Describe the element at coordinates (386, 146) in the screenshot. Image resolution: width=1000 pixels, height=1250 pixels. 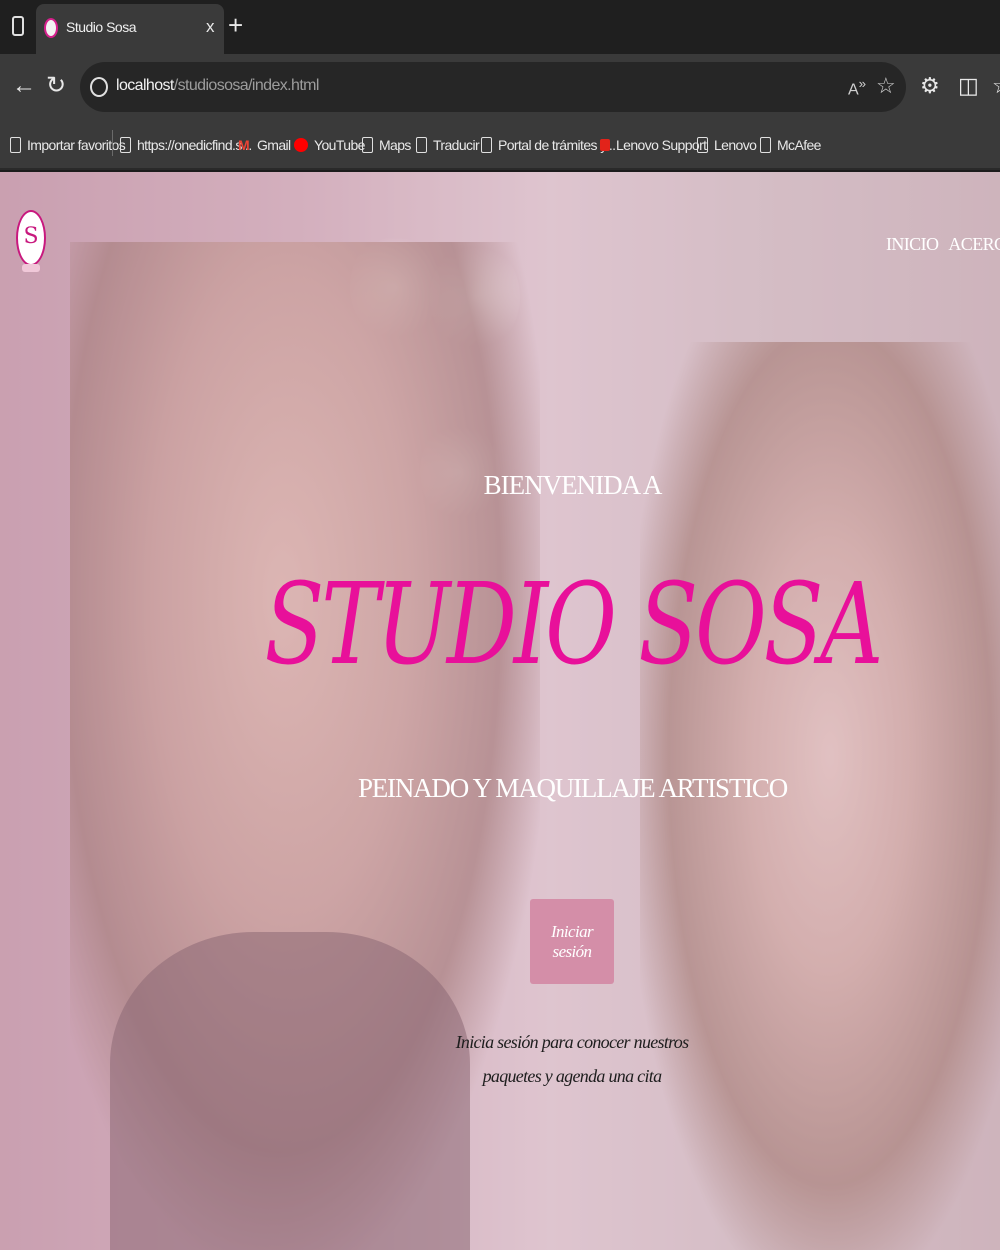
I see `bookmark-maps: Maps` at that location.